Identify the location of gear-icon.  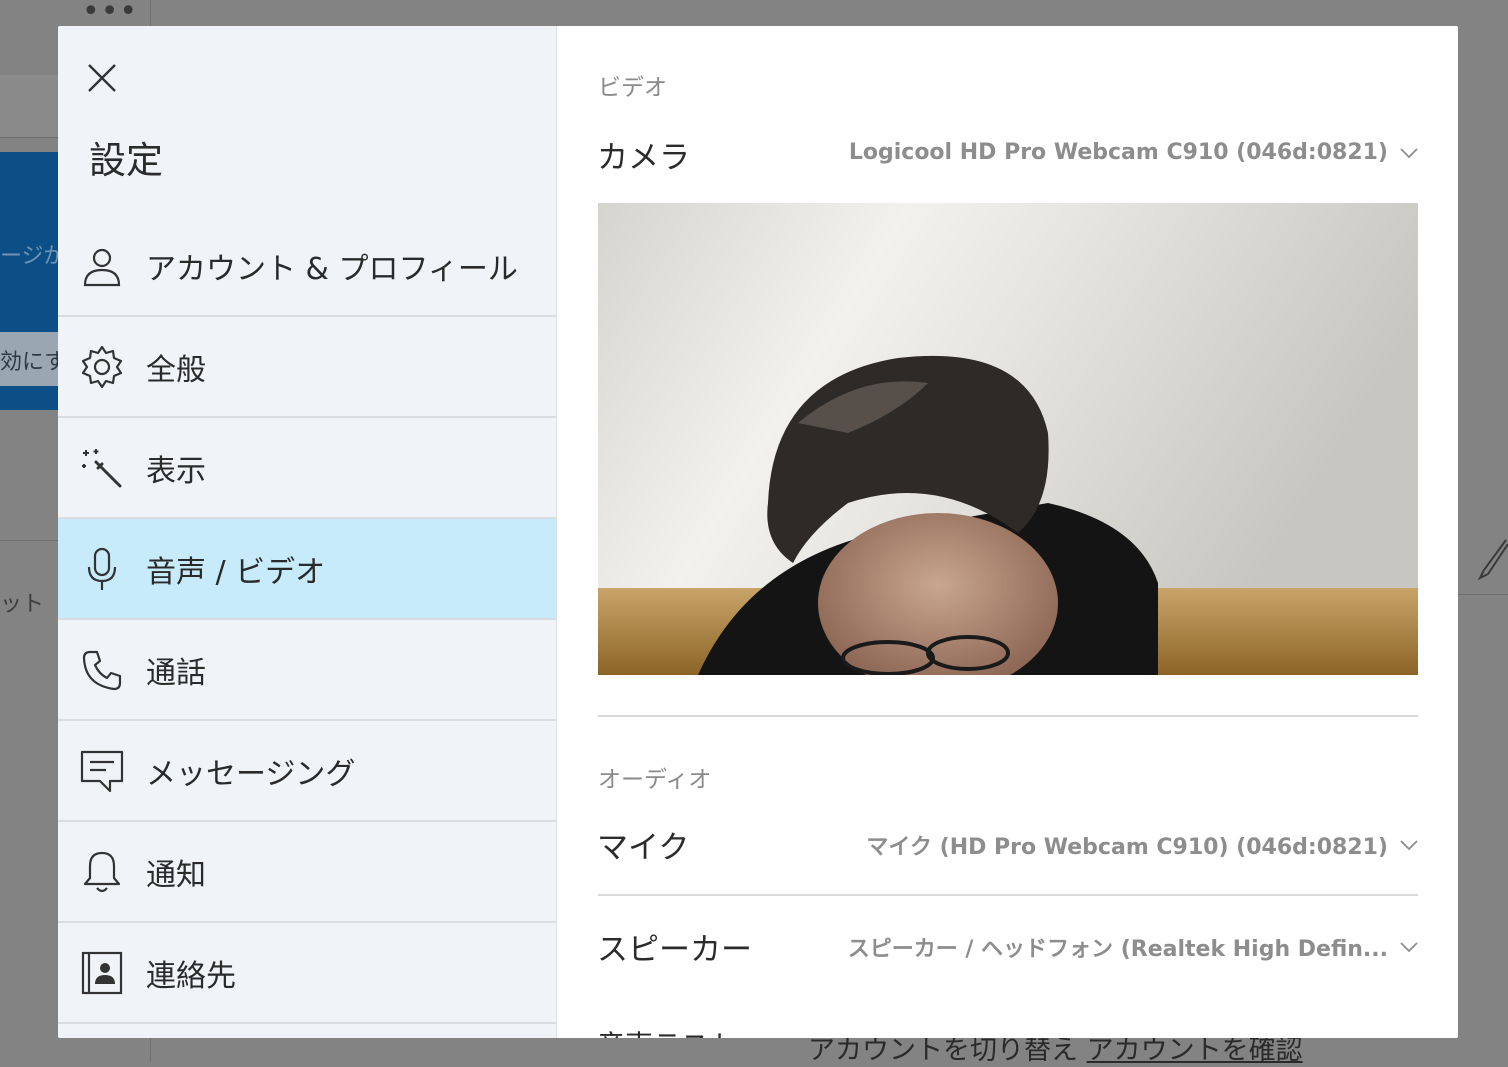
(102, 366).